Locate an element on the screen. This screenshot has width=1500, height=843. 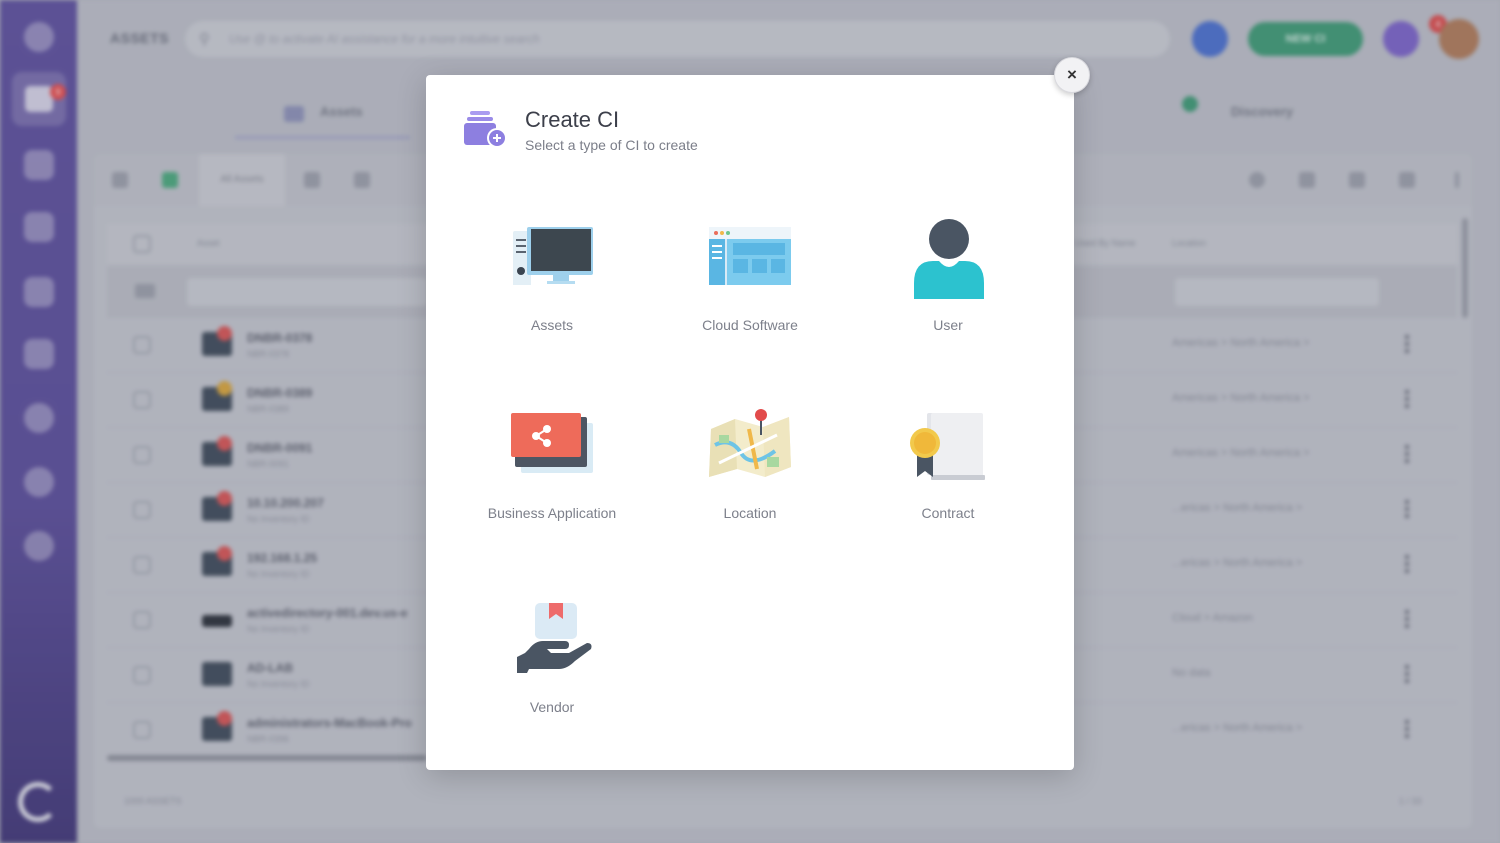
option-label: Assets is located at coordinates (551, 325).